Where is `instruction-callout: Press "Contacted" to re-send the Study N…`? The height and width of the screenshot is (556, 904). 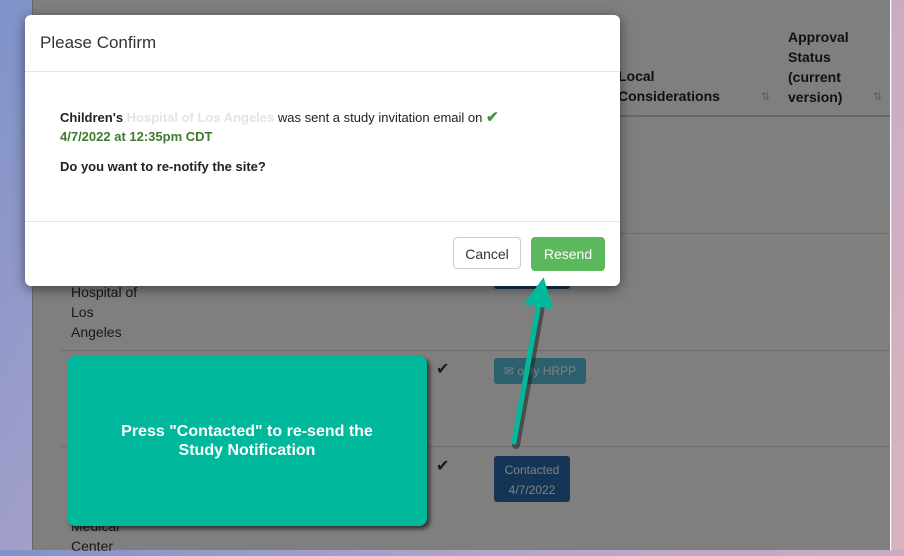 instruction-callout: Press "Contacted" to re-send the Study N… is located at coordinates (247, 441).